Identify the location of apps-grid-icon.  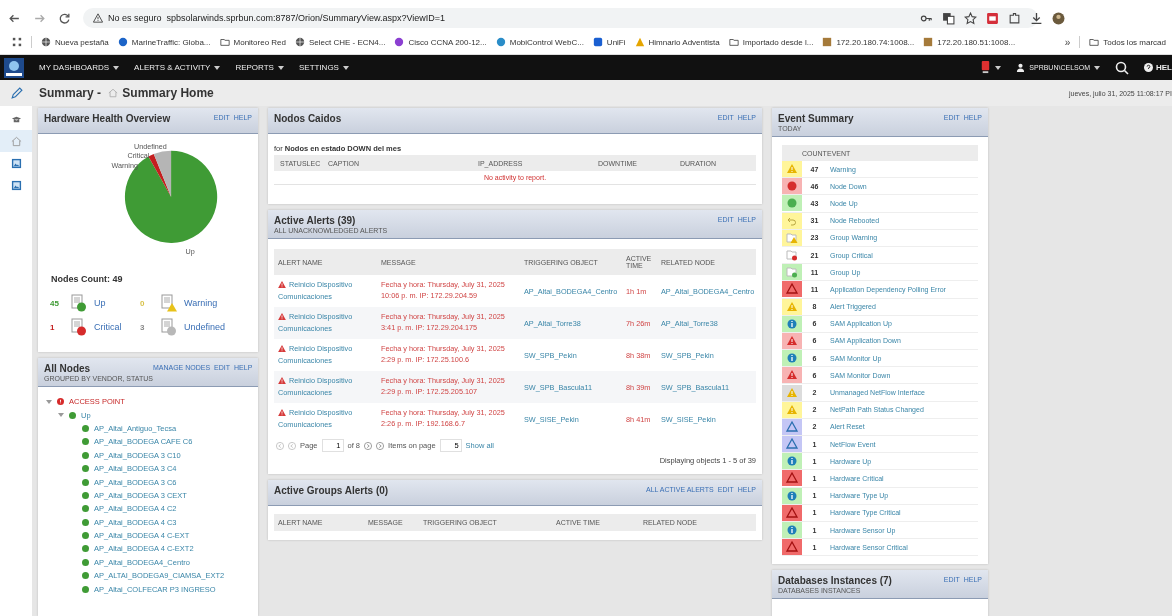
(17, 42).